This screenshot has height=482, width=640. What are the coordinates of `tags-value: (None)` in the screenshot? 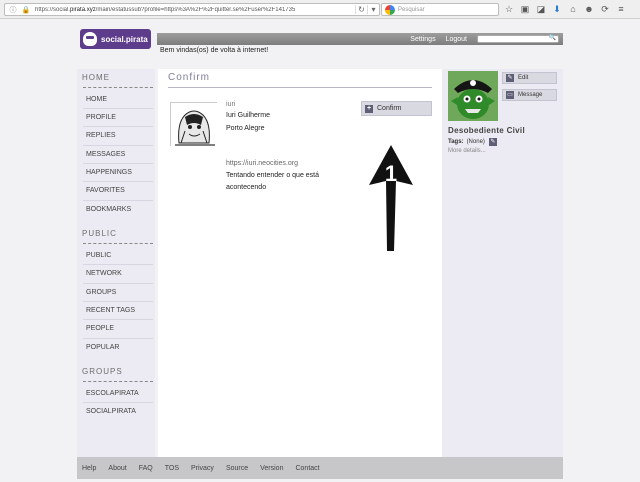 It's located at (475, 142).